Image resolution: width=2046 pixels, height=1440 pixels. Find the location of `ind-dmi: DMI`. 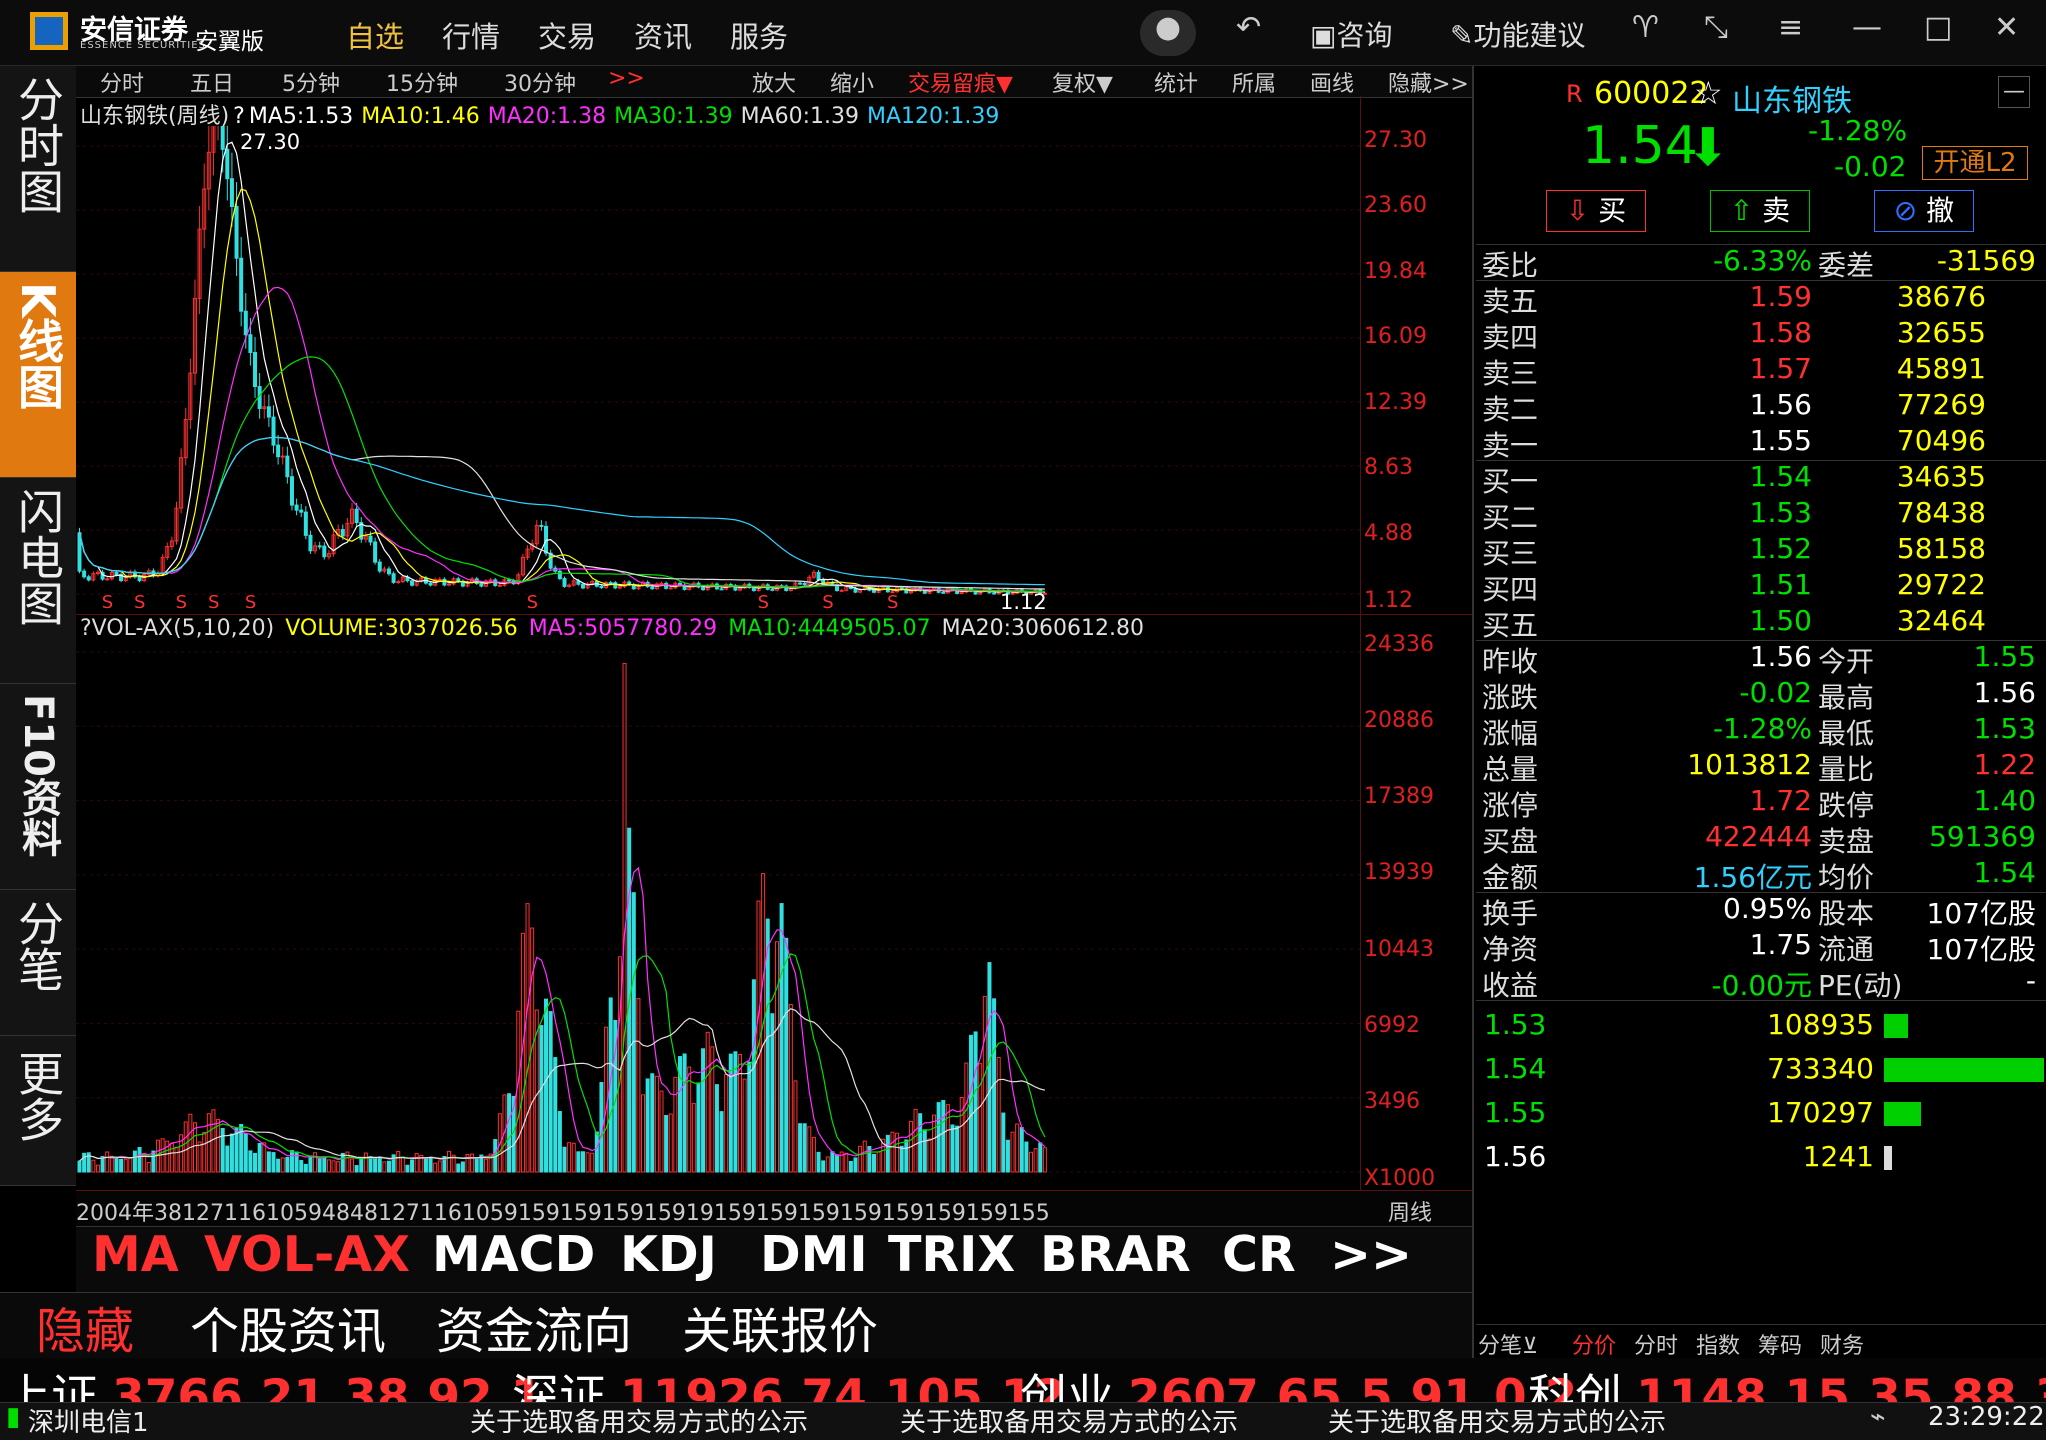

ind-dmi: DMI is located at coordinates (814, 1259).